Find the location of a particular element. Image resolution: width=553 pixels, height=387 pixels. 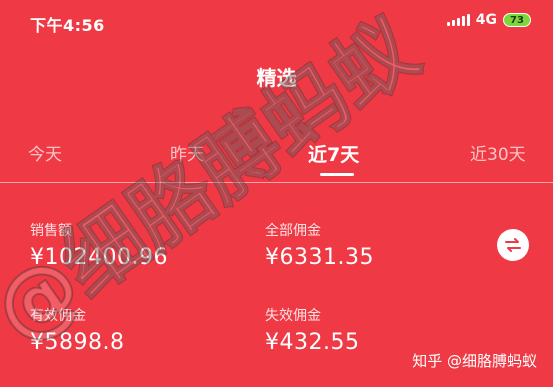

tab-today: 今天 is located at coordinates (45, 152).